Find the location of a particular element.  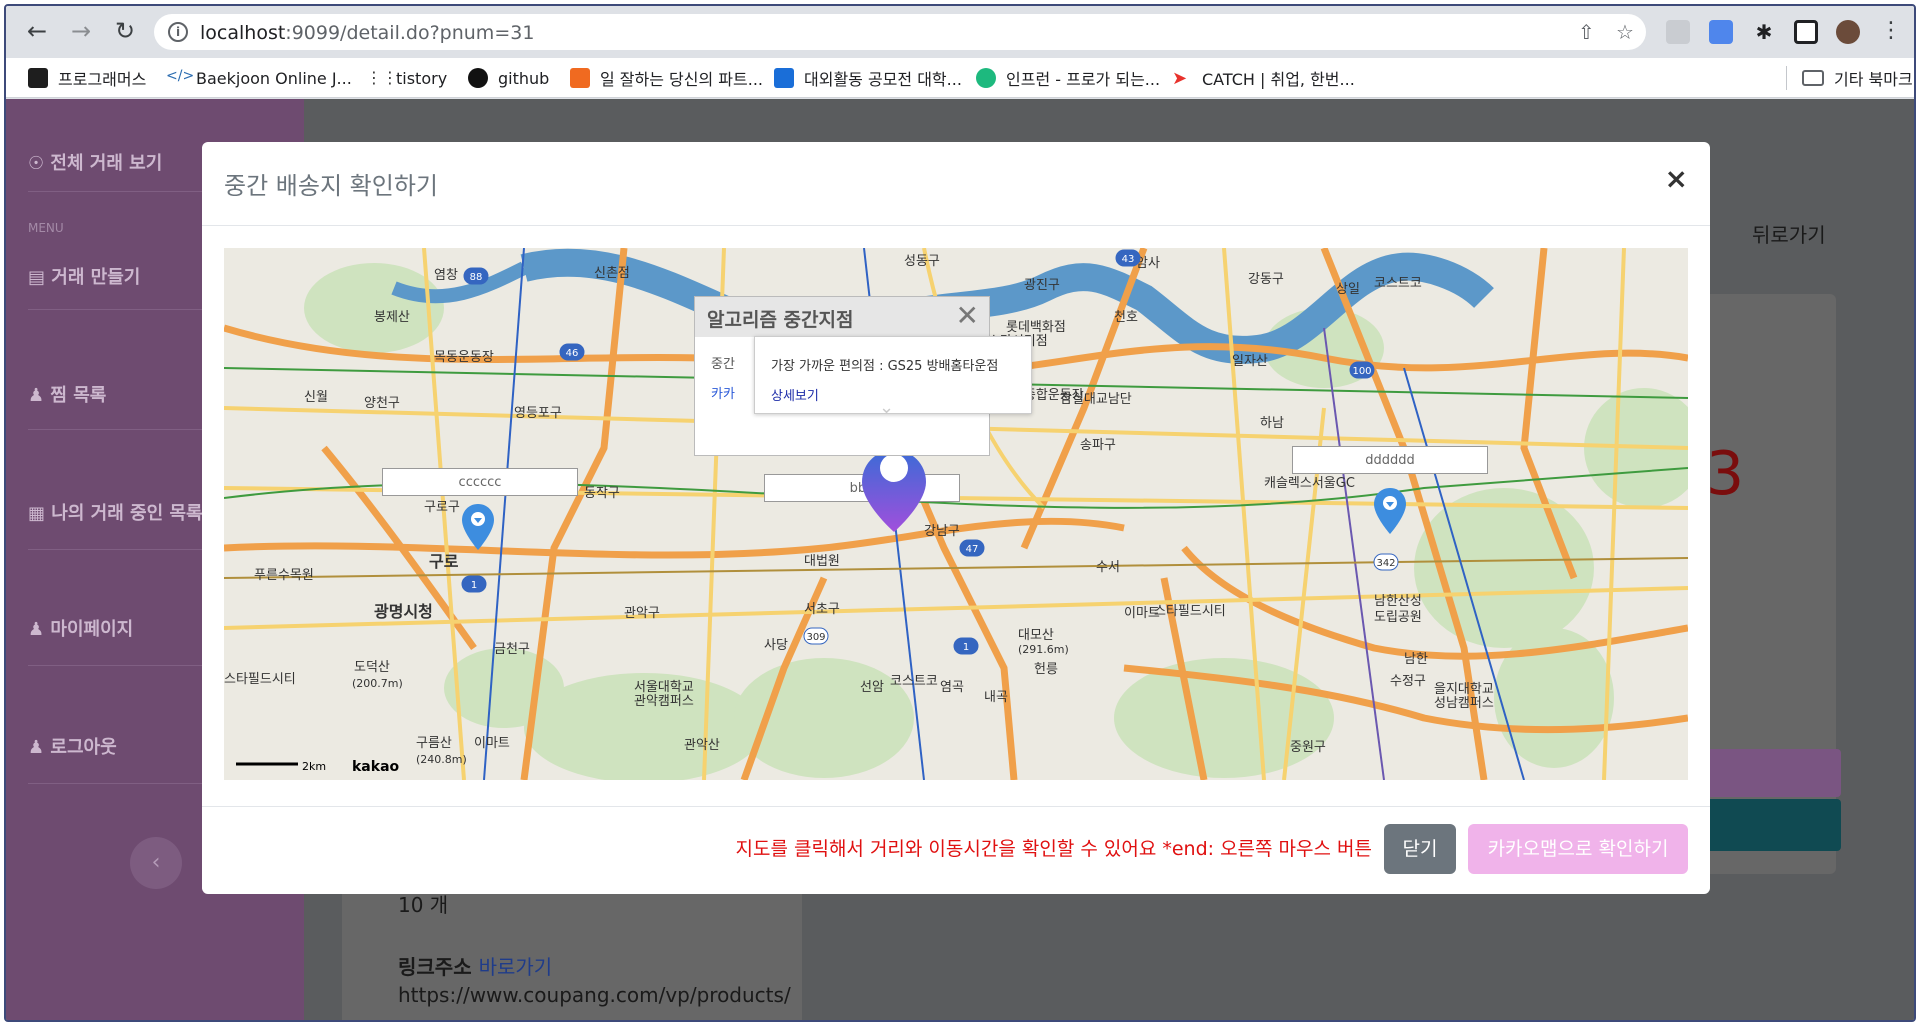

folder-icon is located at coordinates (1813, 78).